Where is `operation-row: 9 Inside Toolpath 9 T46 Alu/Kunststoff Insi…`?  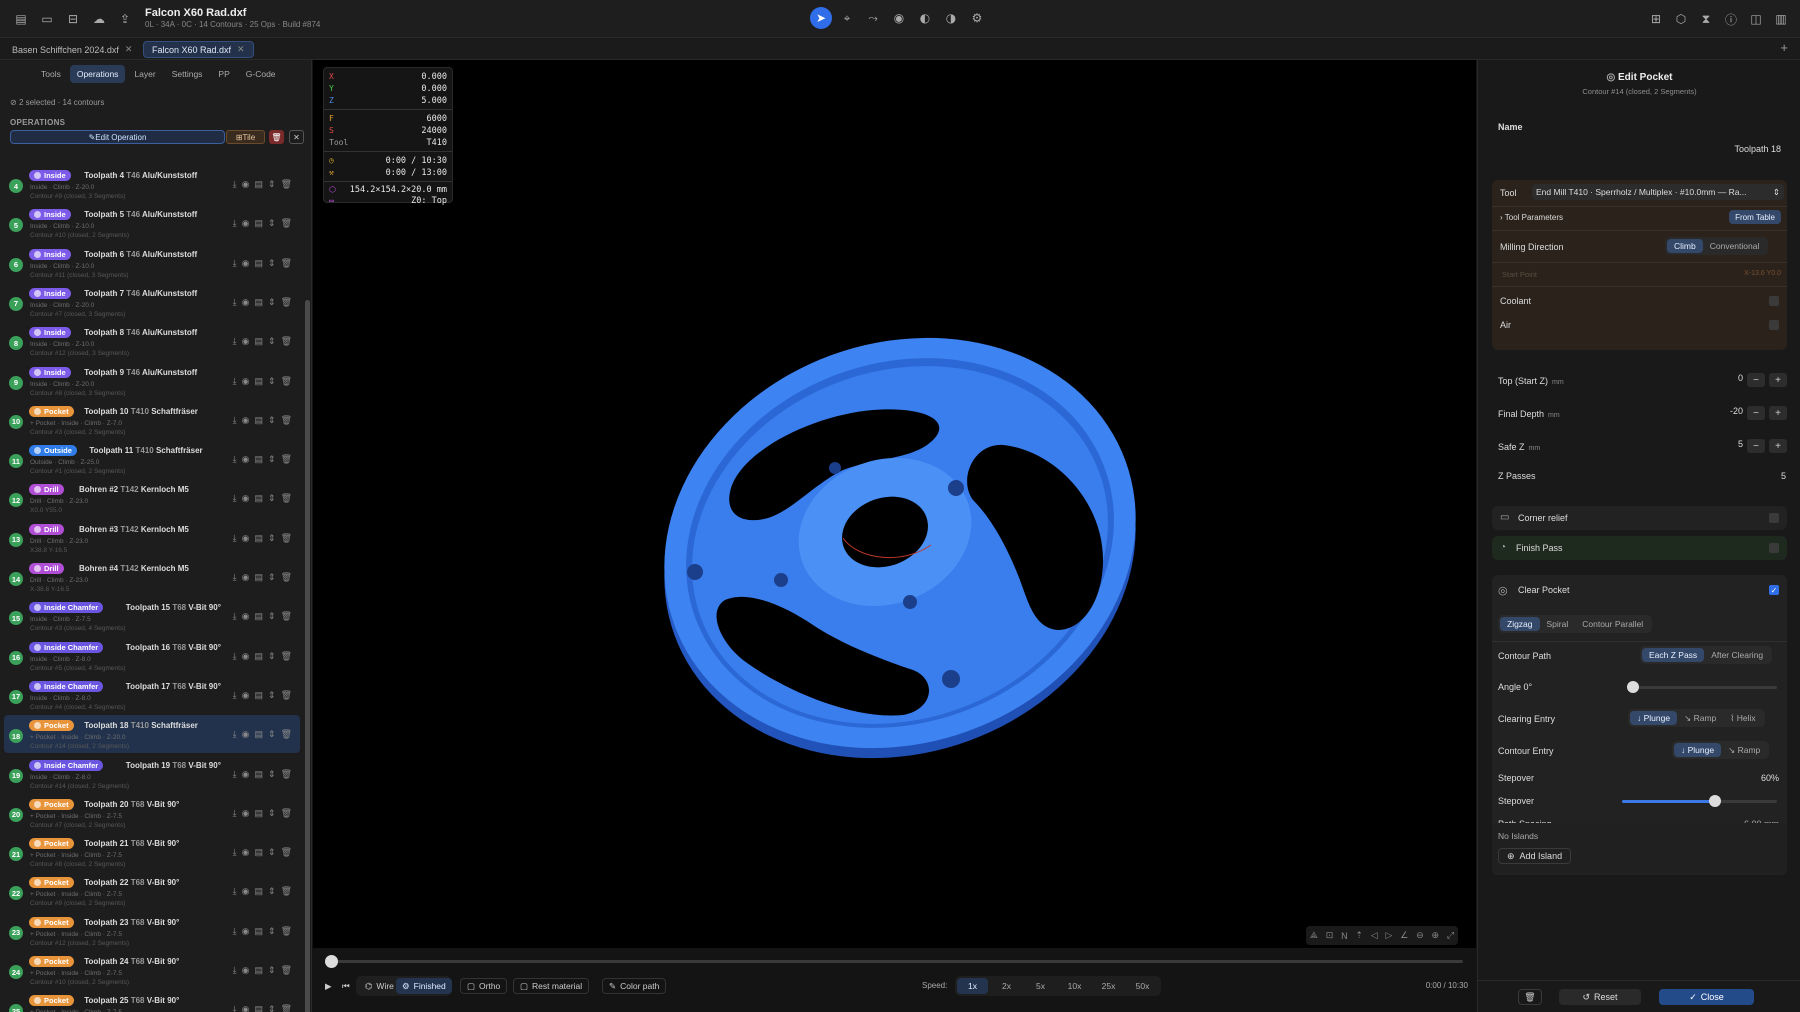
operation-row: 9 Inside Toolpath 9 T46 Alu/Kunststoff Insi… is located at coordinates (152, 381).